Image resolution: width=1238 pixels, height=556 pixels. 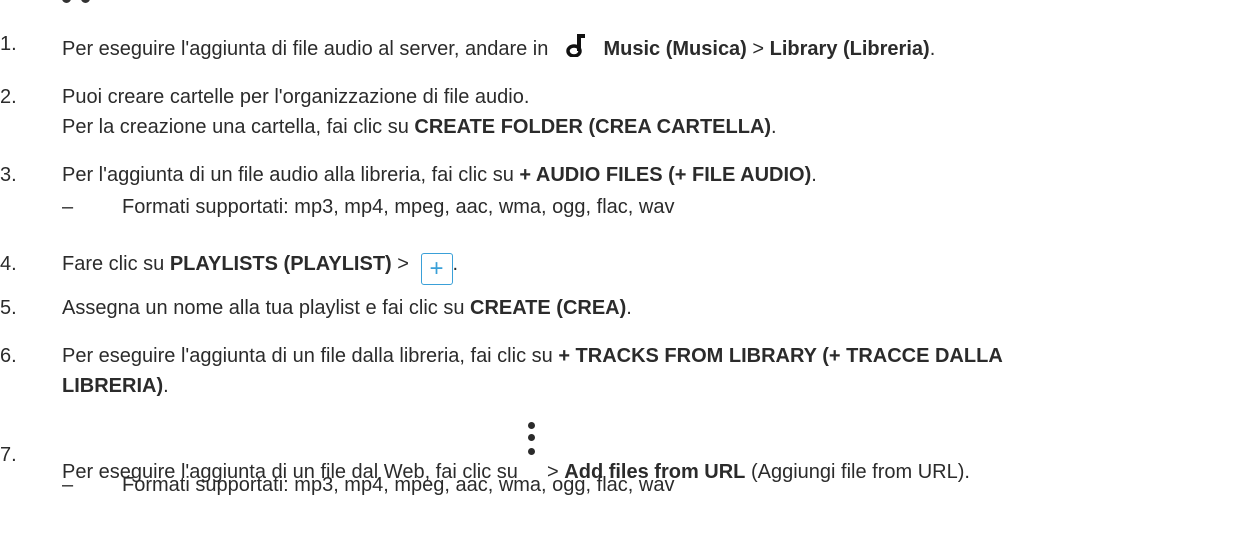 What do you see at coordinates (8, 97) in the screenshot?
I see `step-number: 2.` at bounding box center [8, 97].